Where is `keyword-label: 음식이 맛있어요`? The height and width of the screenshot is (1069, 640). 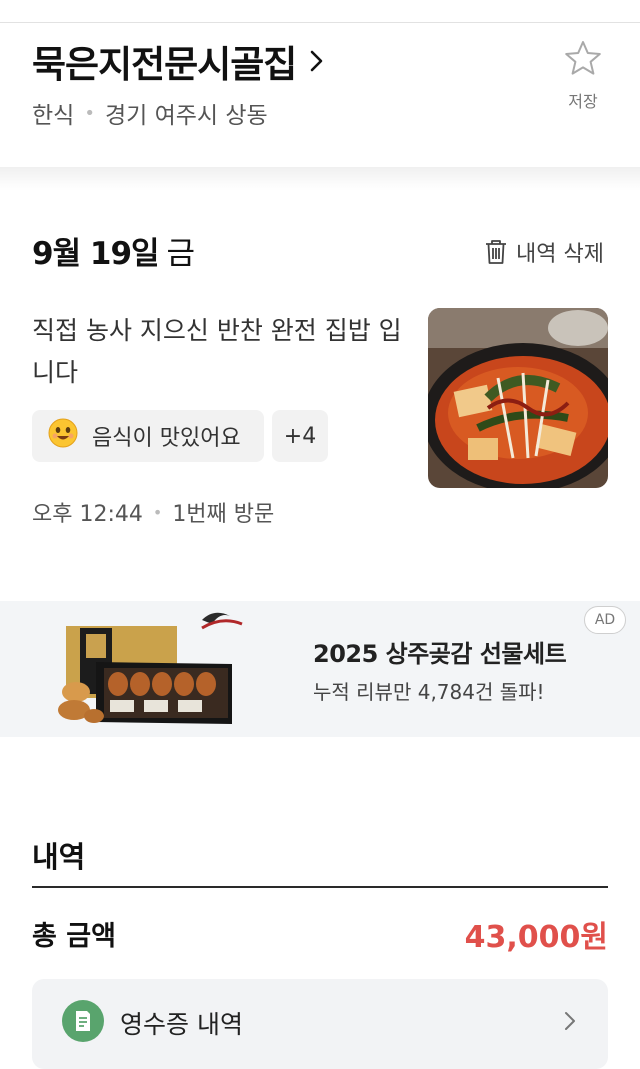
keyword-label: 음식이 맛있어요 is located at coordinates (166, 438).